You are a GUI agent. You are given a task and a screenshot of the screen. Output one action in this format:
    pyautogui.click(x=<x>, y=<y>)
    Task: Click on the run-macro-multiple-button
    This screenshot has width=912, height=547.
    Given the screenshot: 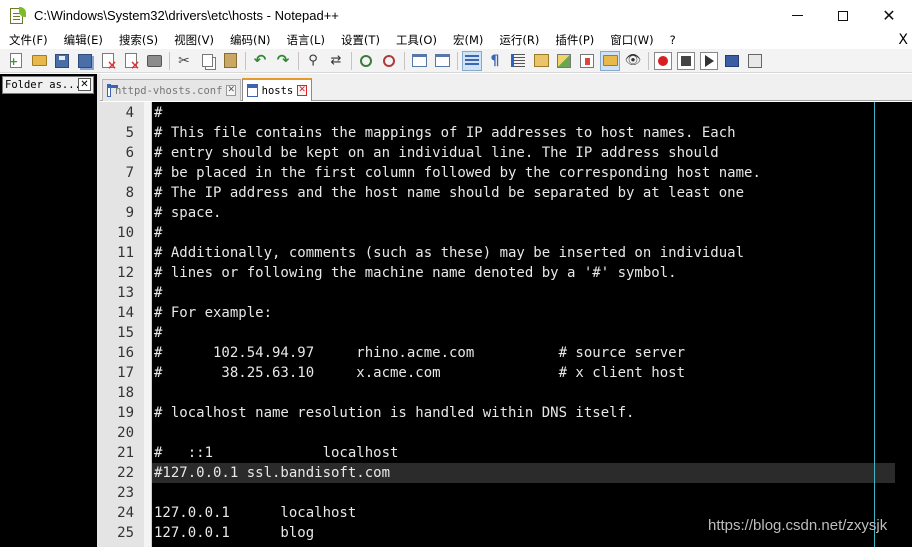 What is the action you would take?
    pyautogui.click(x=732, y=61)
    